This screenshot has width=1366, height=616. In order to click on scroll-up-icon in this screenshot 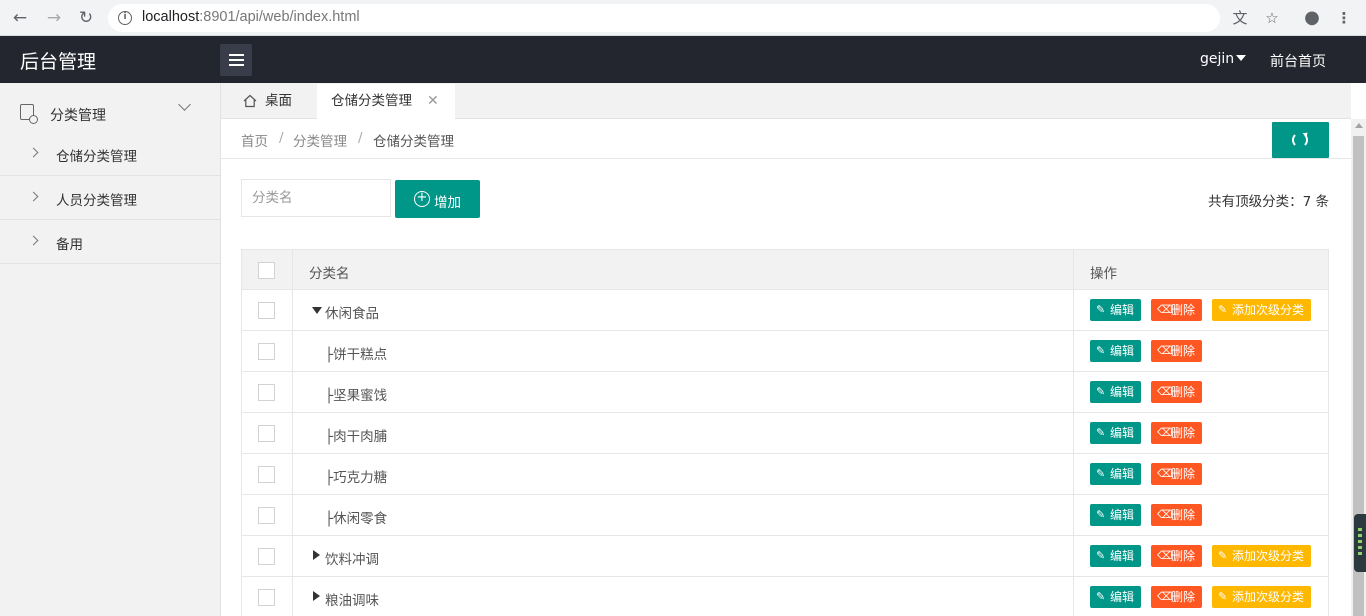, I will do `click(1359, 125)`.